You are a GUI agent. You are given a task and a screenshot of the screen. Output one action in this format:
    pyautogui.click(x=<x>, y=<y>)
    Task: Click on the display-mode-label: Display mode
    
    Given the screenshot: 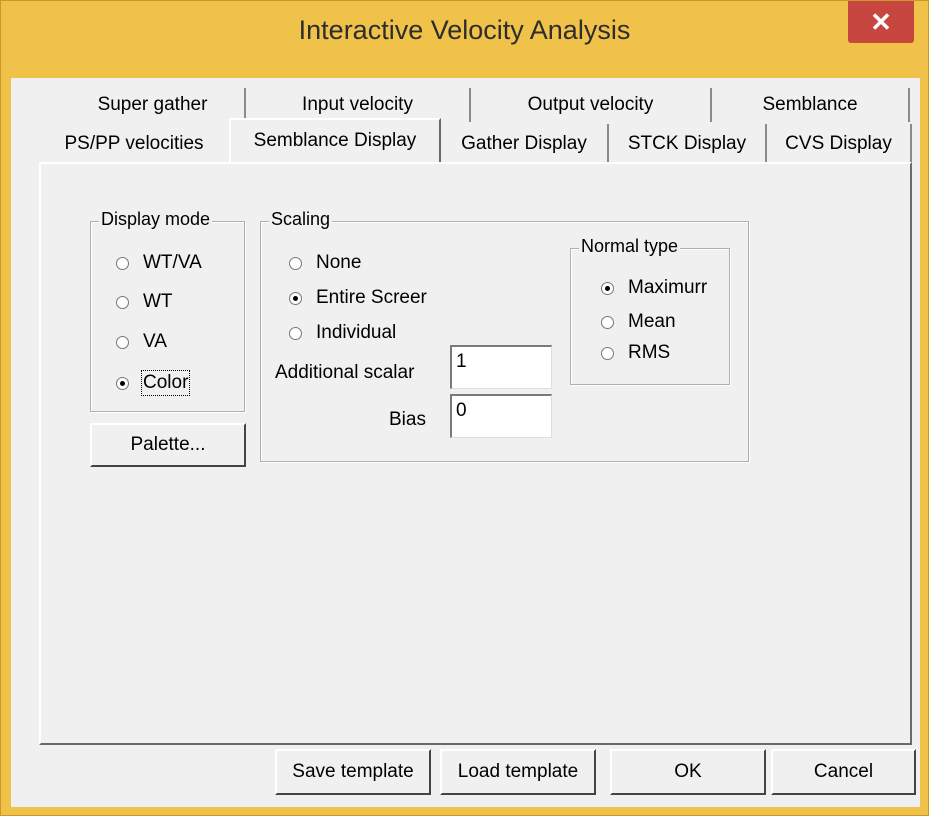 What is the action you would take?
    pyautogui.click(x=156, y=219)
    